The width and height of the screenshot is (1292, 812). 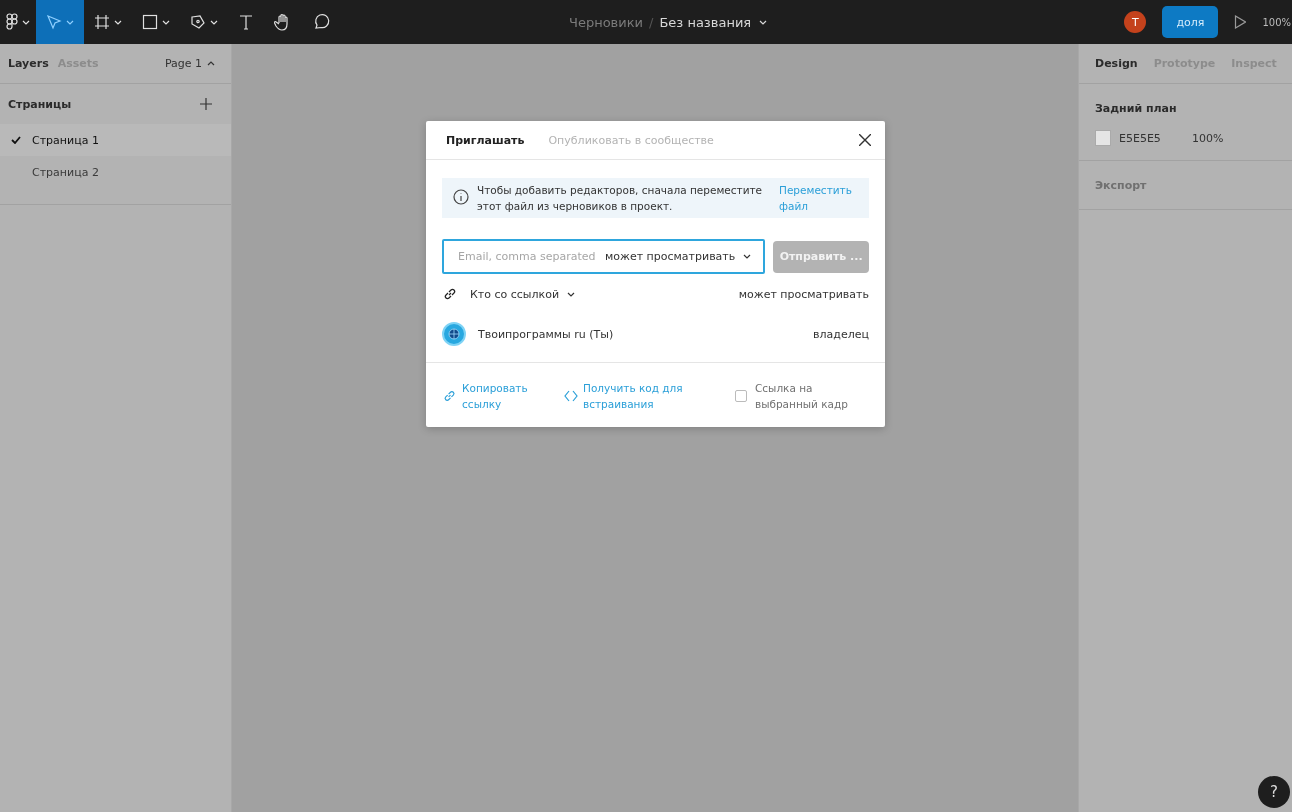 I want to click on panel-tab: Design, so click(x=1116, y=63).